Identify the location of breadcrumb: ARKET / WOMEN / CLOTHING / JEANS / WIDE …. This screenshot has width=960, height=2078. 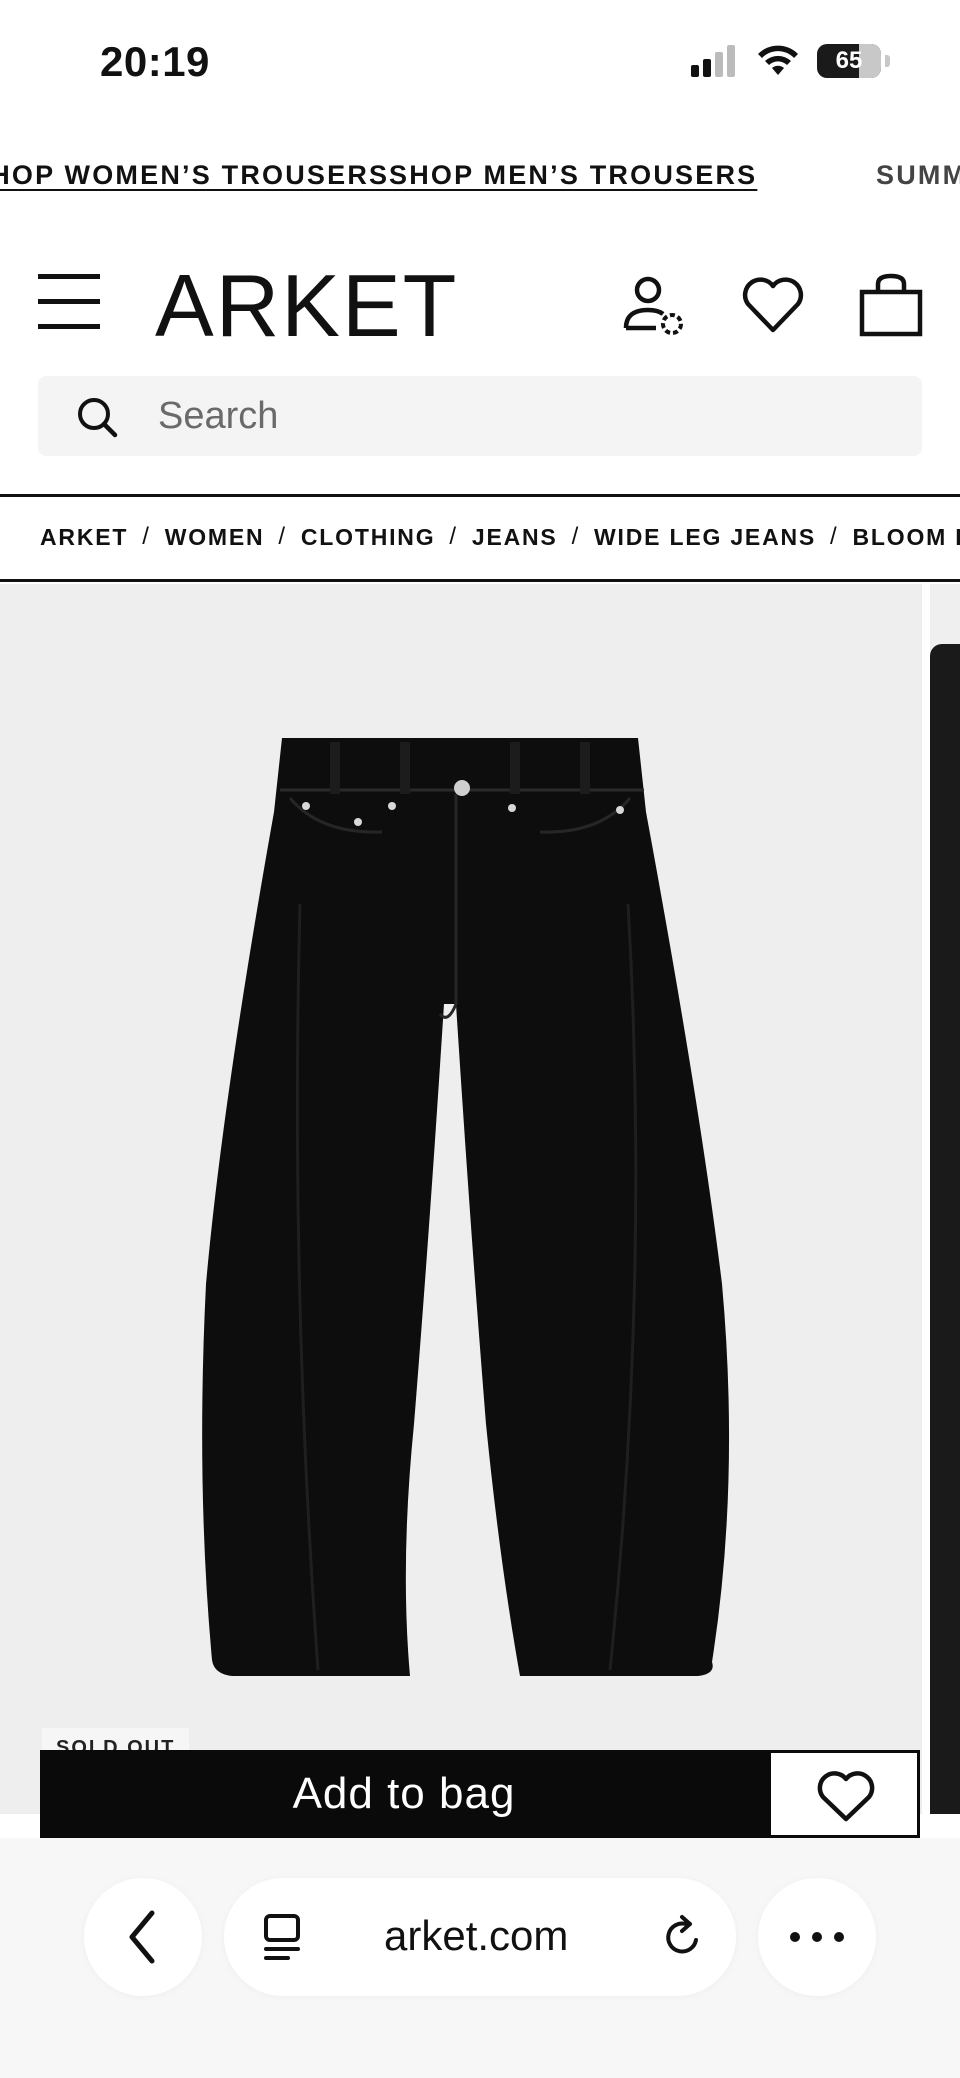
(480, 538).